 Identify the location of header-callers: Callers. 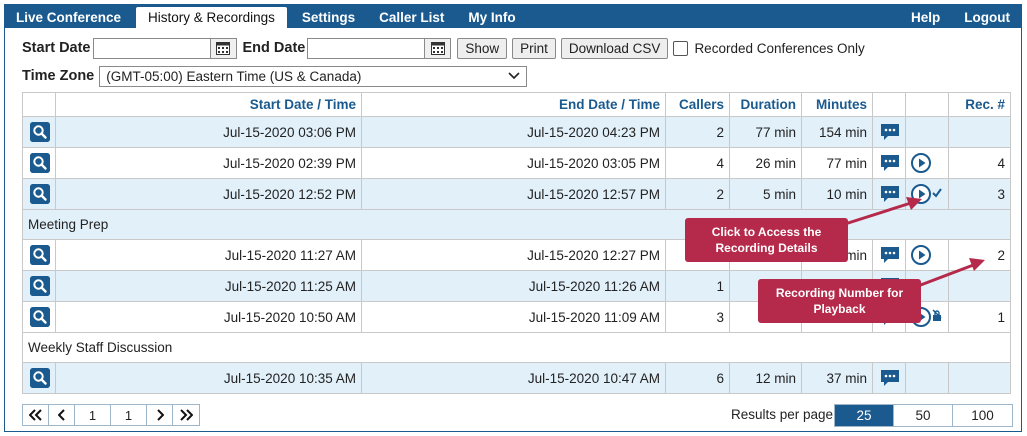
(697, 104).